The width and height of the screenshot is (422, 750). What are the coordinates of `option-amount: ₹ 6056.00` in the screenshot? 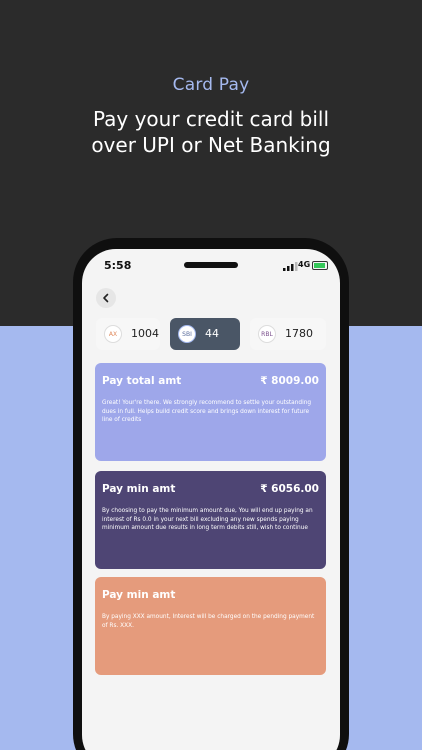 It's located at (289, 489).